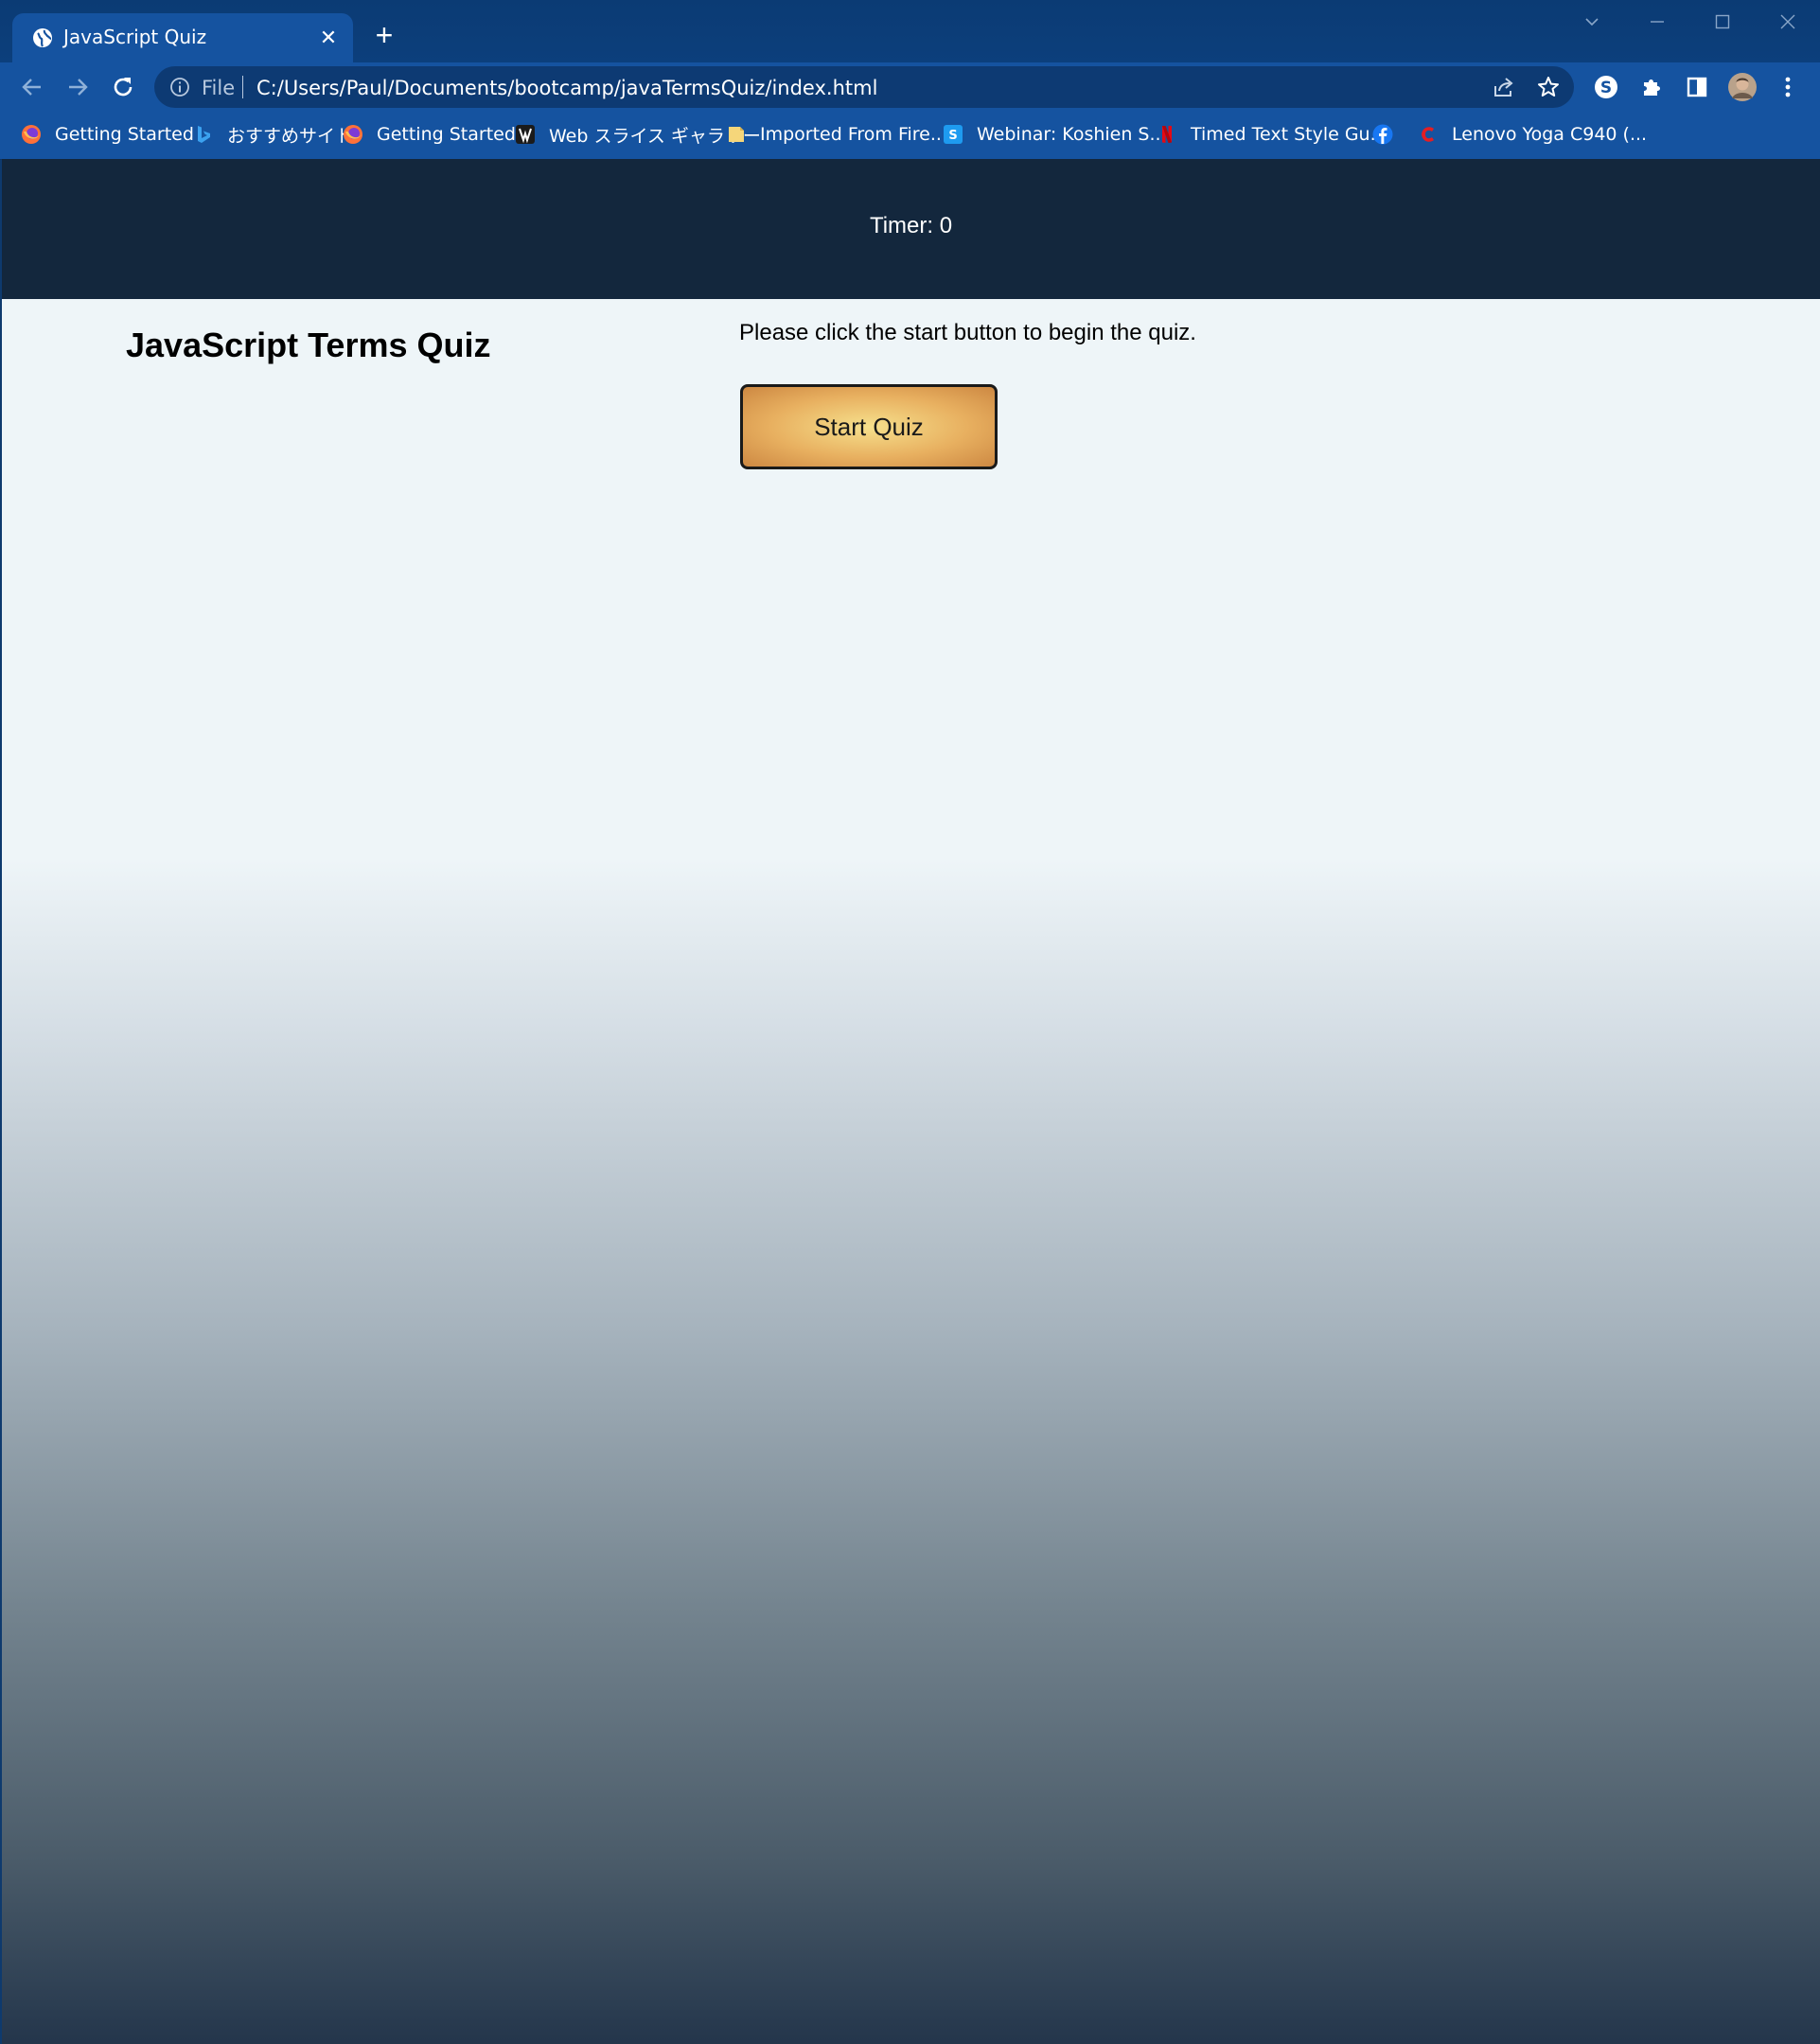 The height and width of the screenshot is (2044, 1820). Describe the element at coordinates (1167, 134) in the screenshot. I see `netflix-icon` at that location.